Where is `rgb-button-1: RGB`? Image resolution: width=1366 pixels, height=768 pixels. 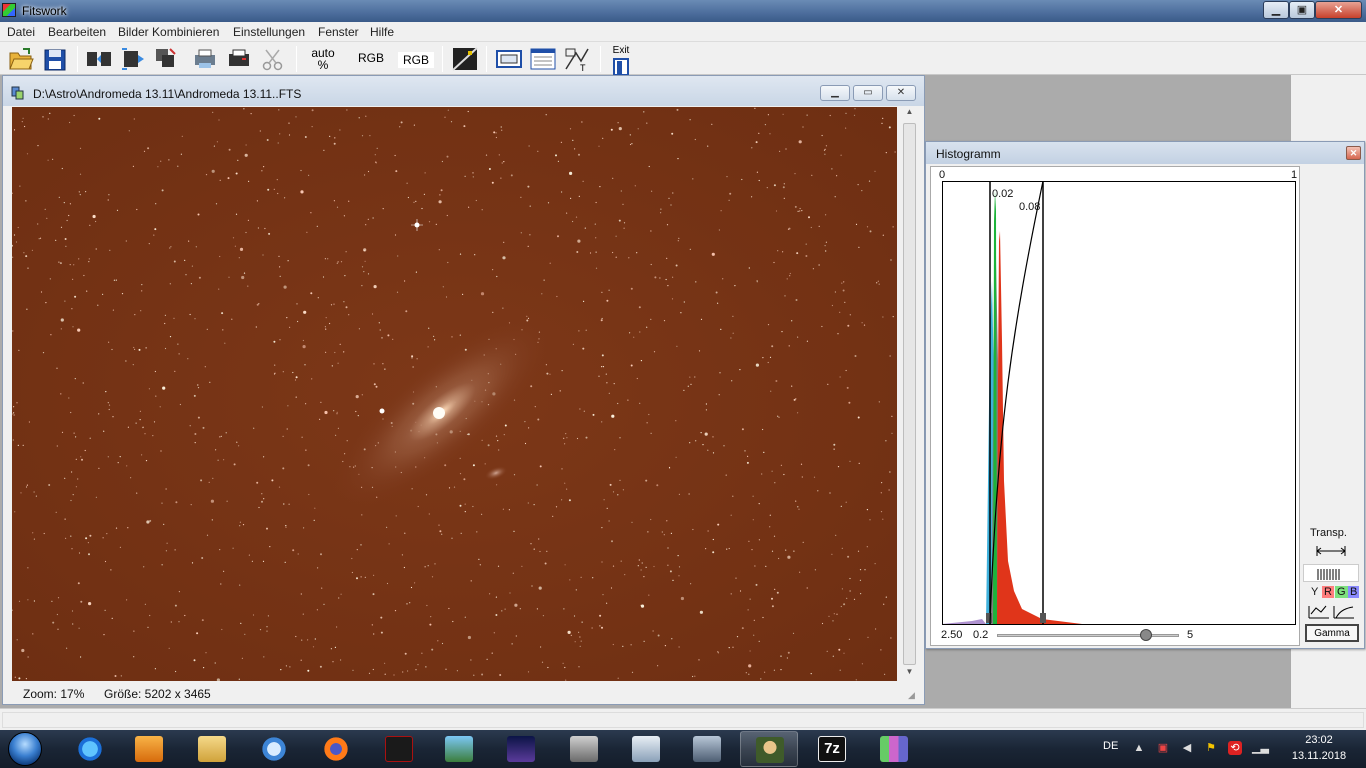
rgb-button-1: RGB is located at coordinates (371, 58).